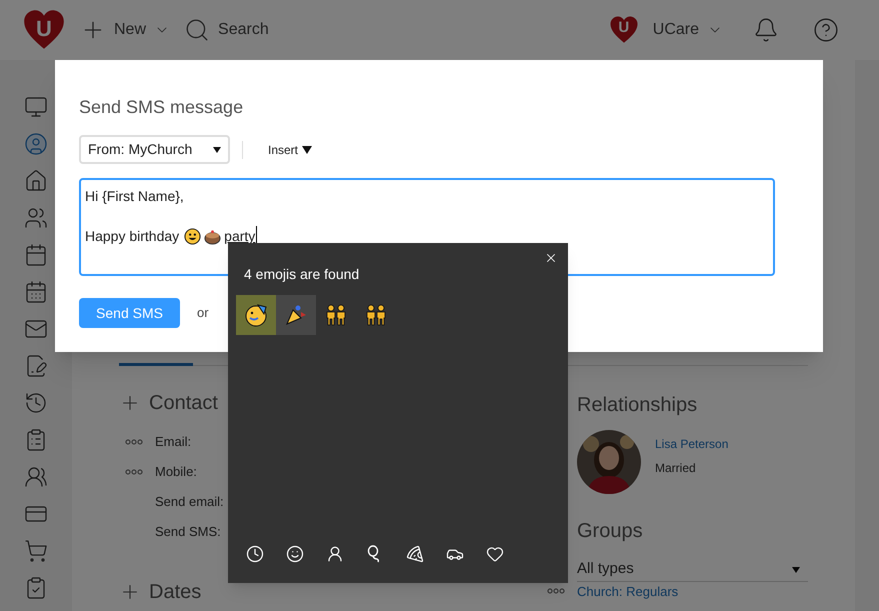  I want to click on party-popper-icon, so click(296, 315).